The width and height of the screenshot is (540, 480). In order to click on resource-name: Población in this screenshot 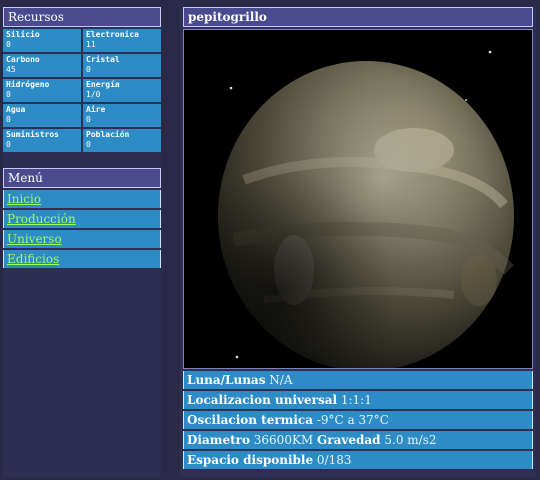, I will do `click(108, 134)`.